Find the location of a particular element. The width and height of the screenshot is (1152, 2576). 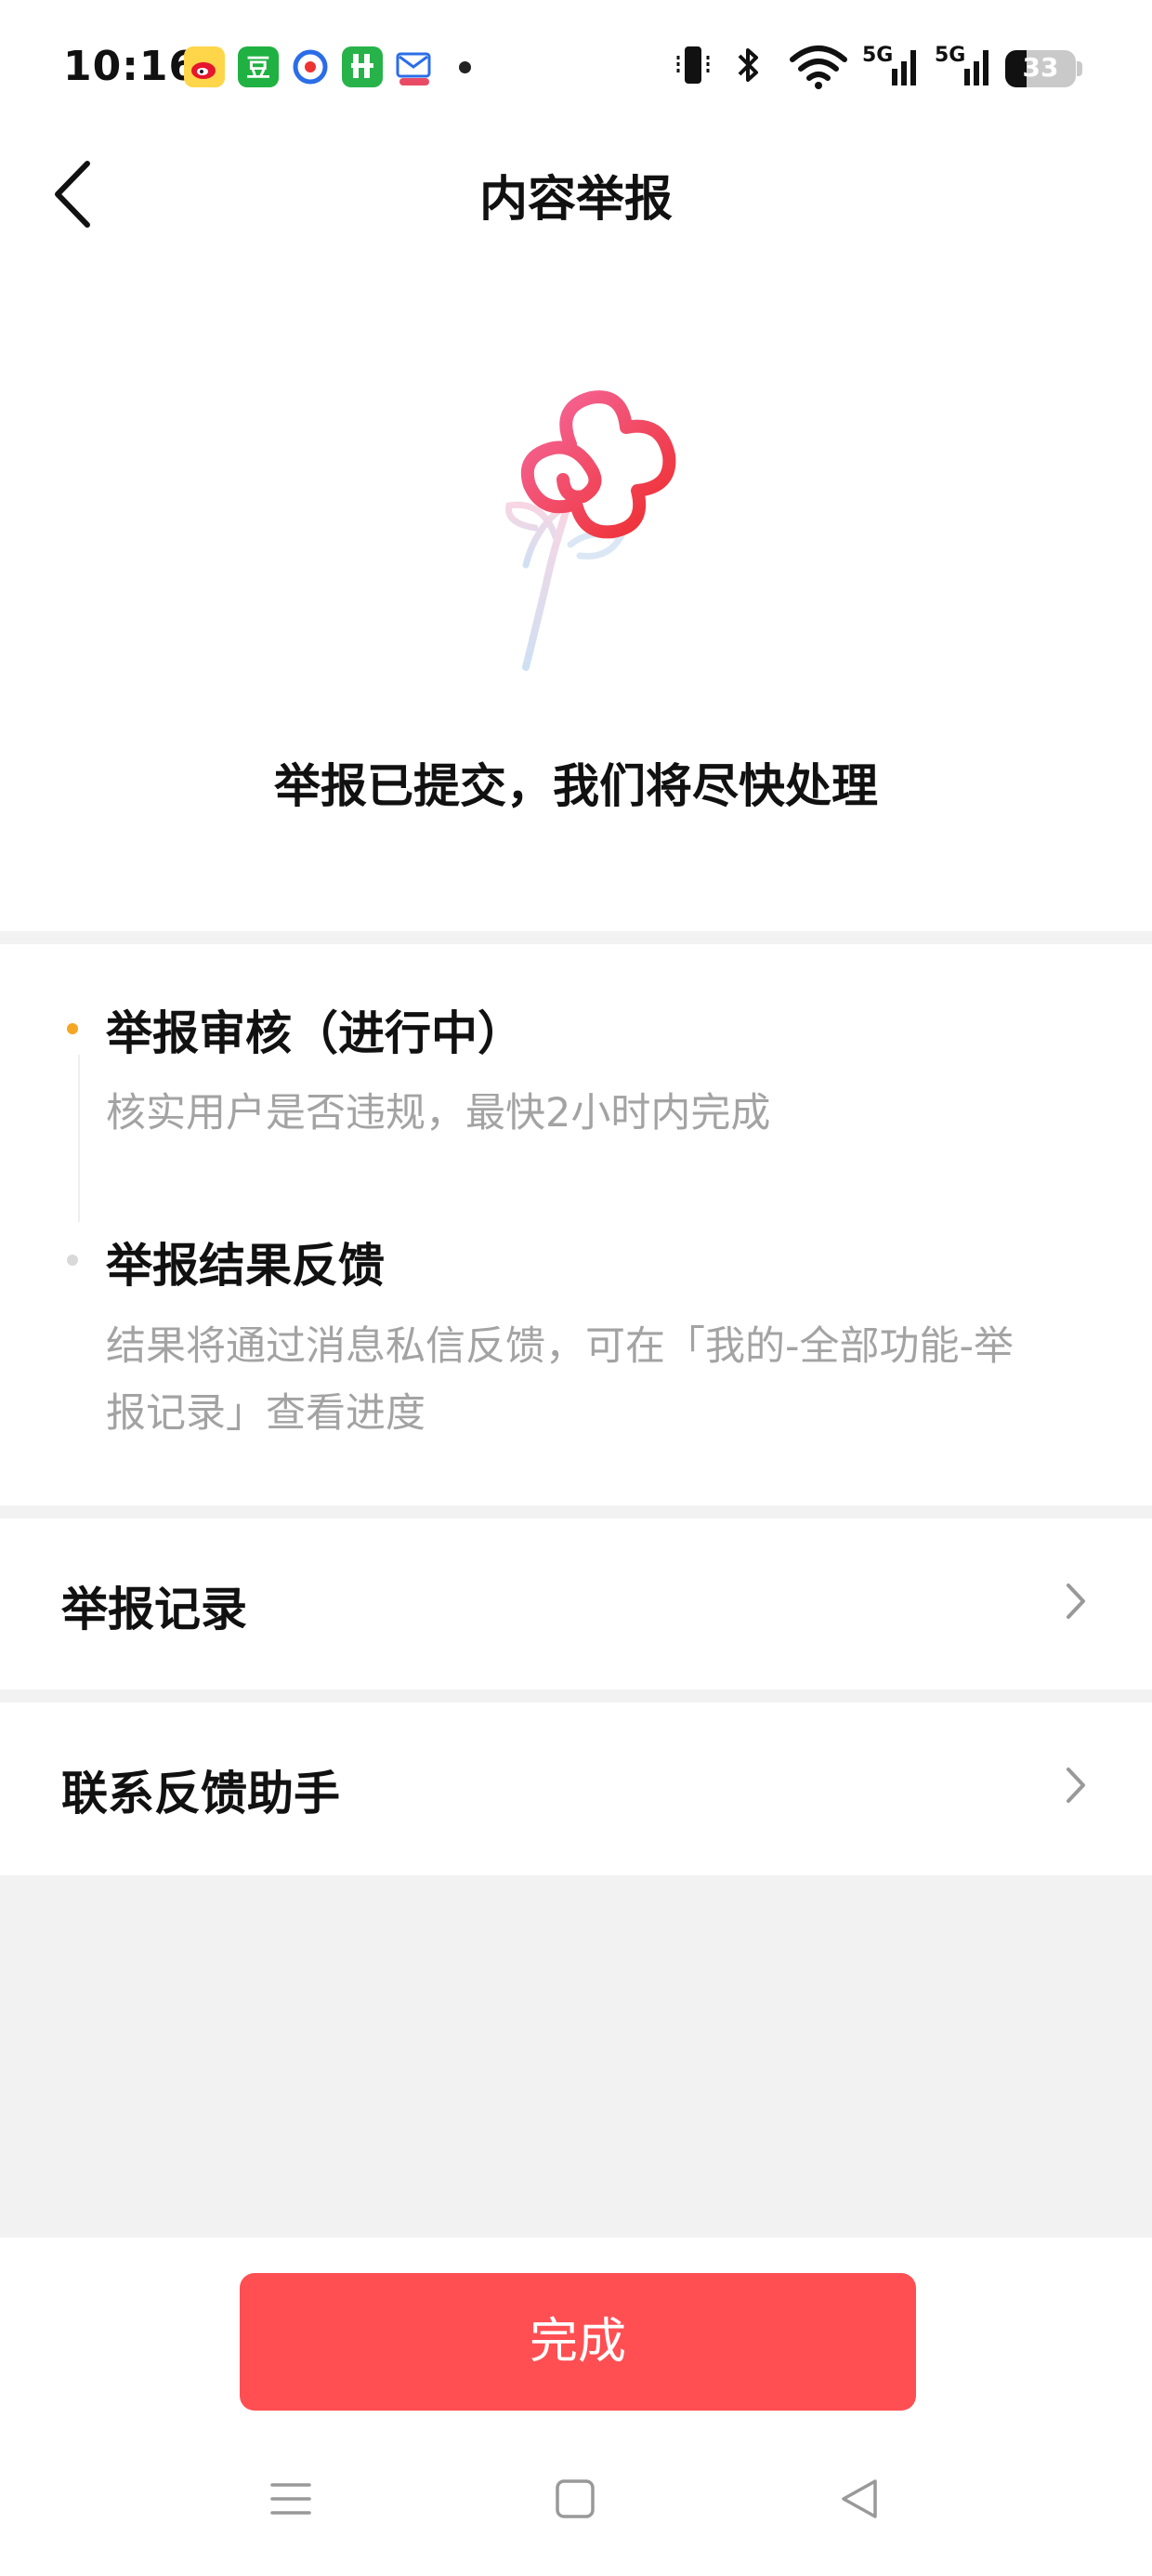

menu-item-label: 举报记录 is located at coordinates (154, 1609).